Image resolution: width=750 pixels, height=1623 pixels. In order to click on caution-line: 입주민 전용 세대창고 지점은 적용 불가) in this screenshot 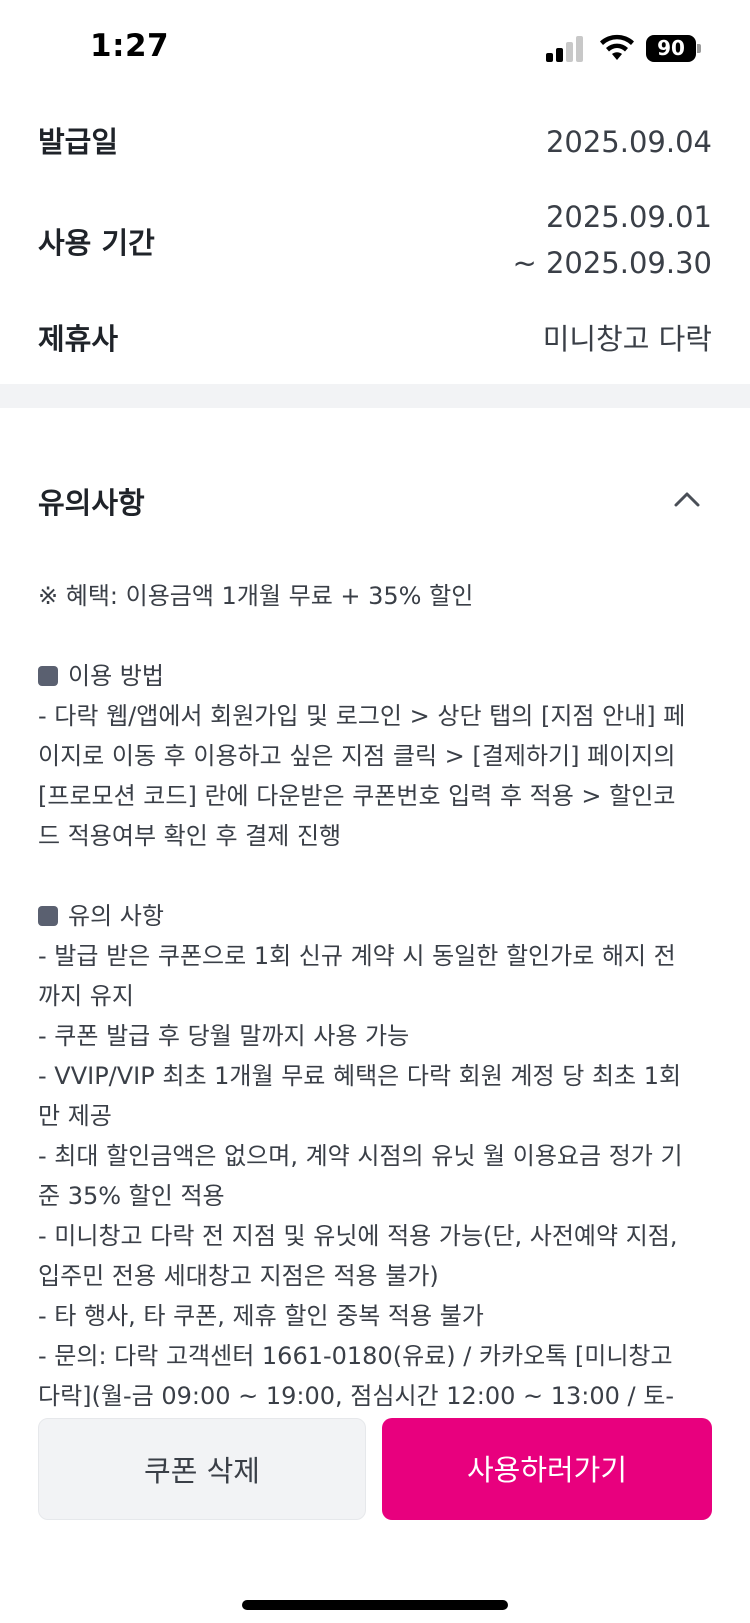, I will do `click(238, 1276)`.